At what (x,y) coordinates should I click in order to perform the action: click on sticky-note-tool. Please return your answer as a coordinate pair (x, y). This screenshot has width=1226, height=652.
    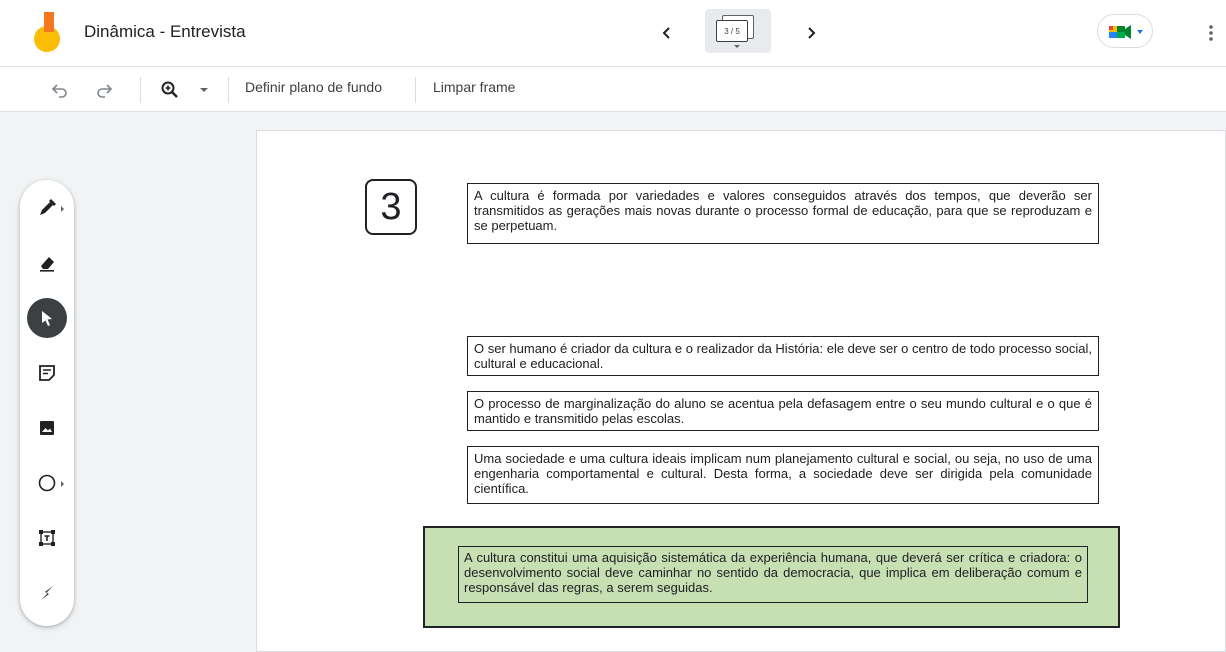
    Looking at the image, I should click on (47, 373).